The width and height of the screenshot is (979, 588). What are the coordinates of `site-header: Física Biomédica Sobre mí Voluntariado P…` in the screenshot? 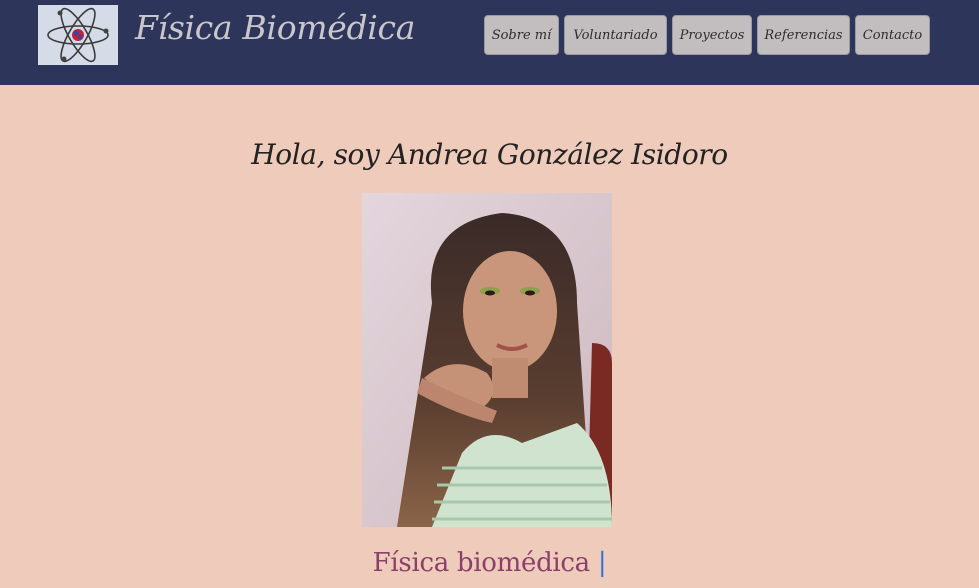 It's located at (489, 42).